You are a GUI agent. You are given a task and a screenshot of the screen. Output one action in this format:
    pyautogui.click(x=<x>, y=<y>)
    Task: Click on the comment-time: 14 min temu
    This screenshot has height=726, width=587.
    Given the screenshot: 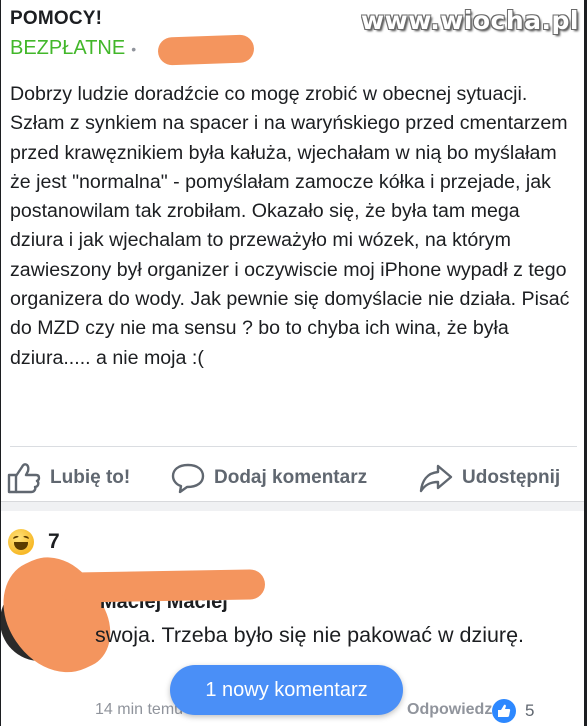 What is the action you would take?
    pyautogui.click(x=139, y=710)
    